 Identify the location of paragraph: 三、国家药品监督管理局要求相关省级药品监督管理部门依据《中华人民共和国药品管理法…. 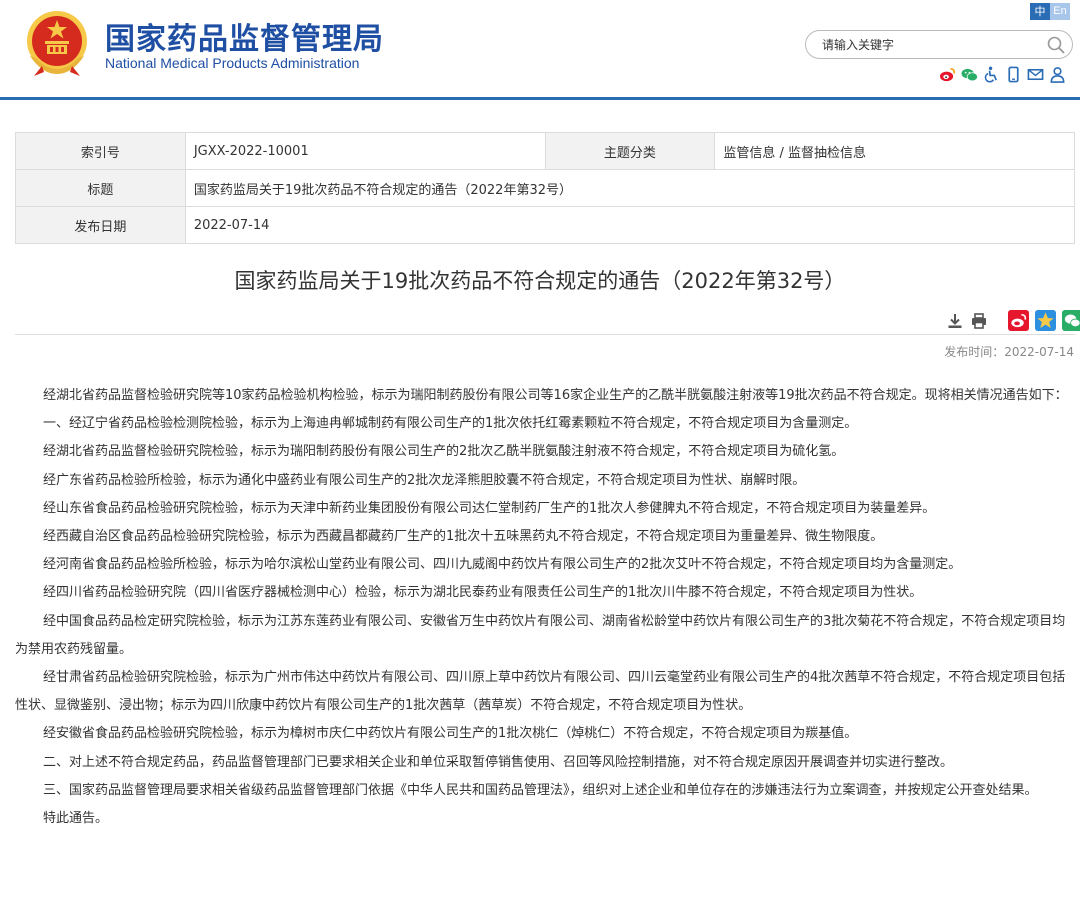
(540, 790).